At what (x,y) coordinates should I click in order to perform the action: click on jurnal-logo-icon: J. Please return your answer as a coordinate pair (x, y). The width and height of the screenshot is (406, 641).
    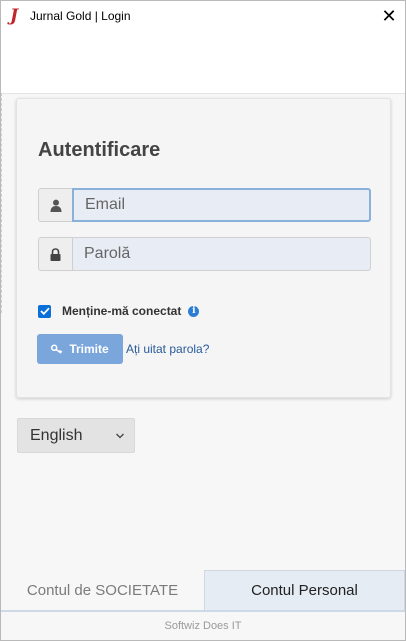
    Looking at the image, I should click on (14, 16).